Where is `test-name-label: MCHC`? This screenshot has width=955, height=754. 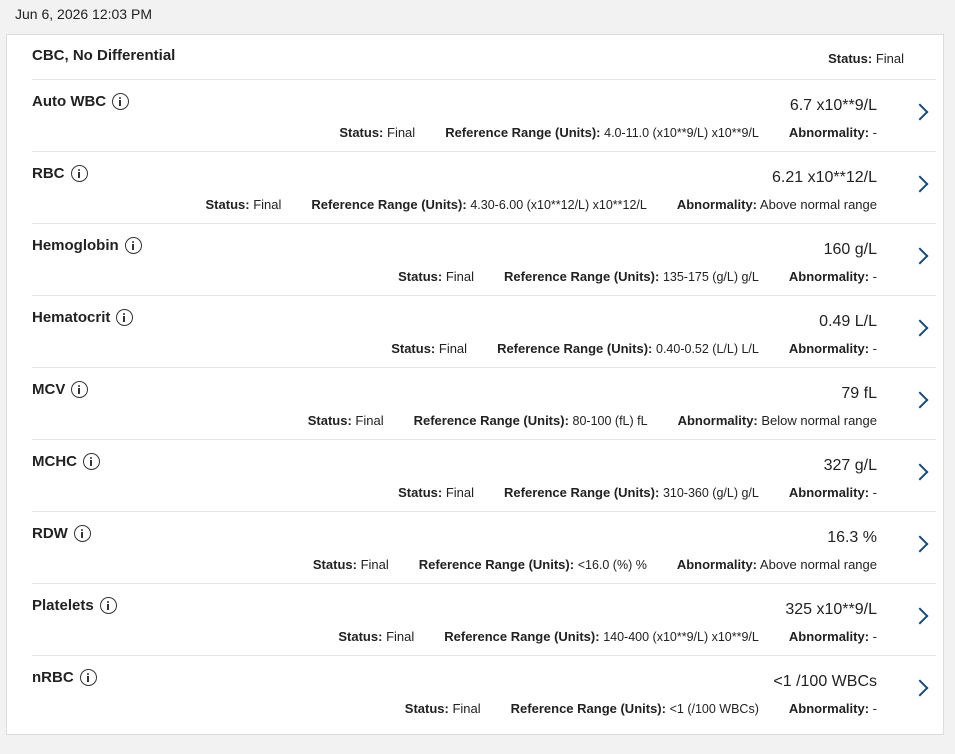
test-name-label: MCHC is located at coordinates (54, 461).